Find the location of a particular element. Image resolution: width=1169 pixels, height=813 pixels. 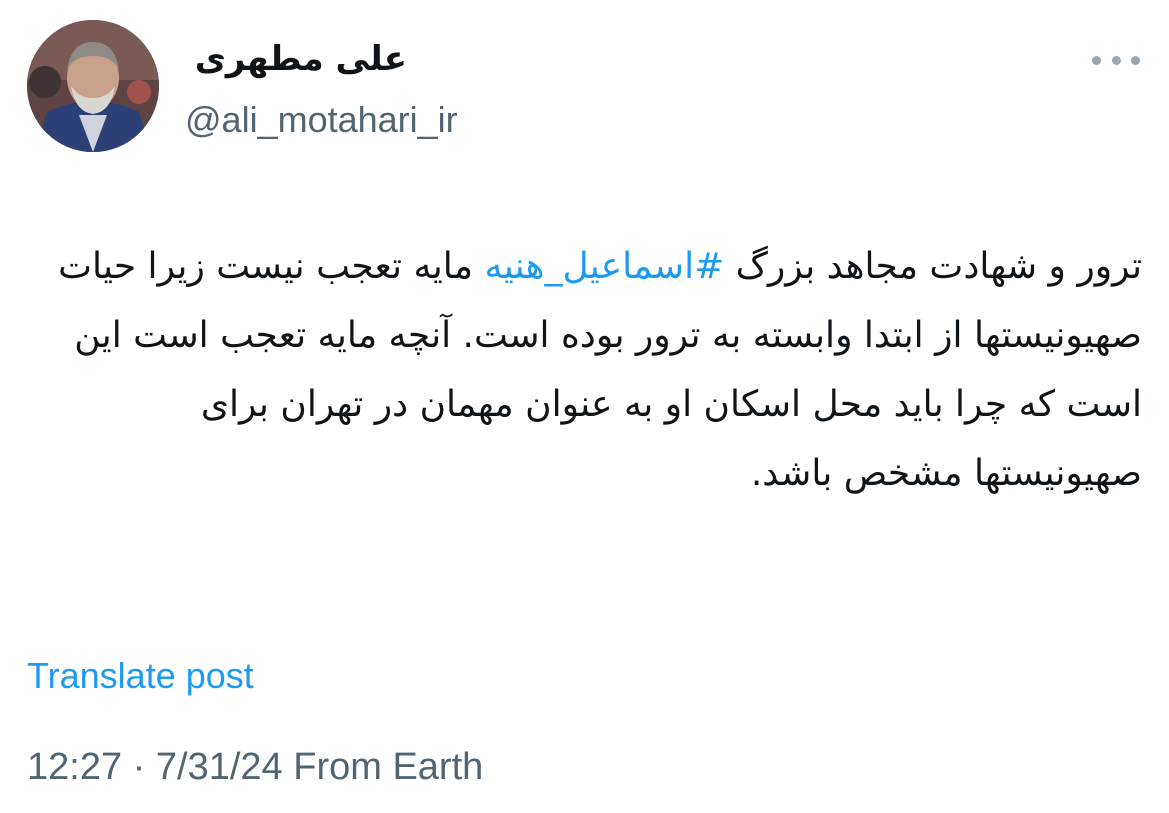

post-text-before: ترور و شهادت مجاهد بزرگ is located at coordinates (933, 266).